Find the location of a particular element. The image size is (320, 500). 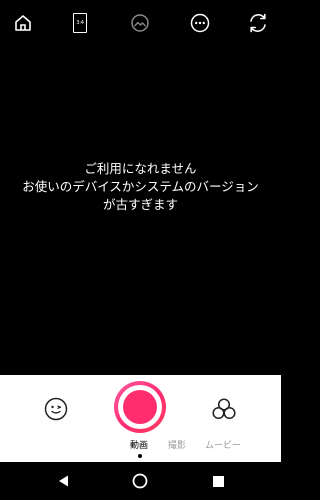

message-line-2: お使いのデバイスかシステムのバージョン is located at coordinates (140, 186).